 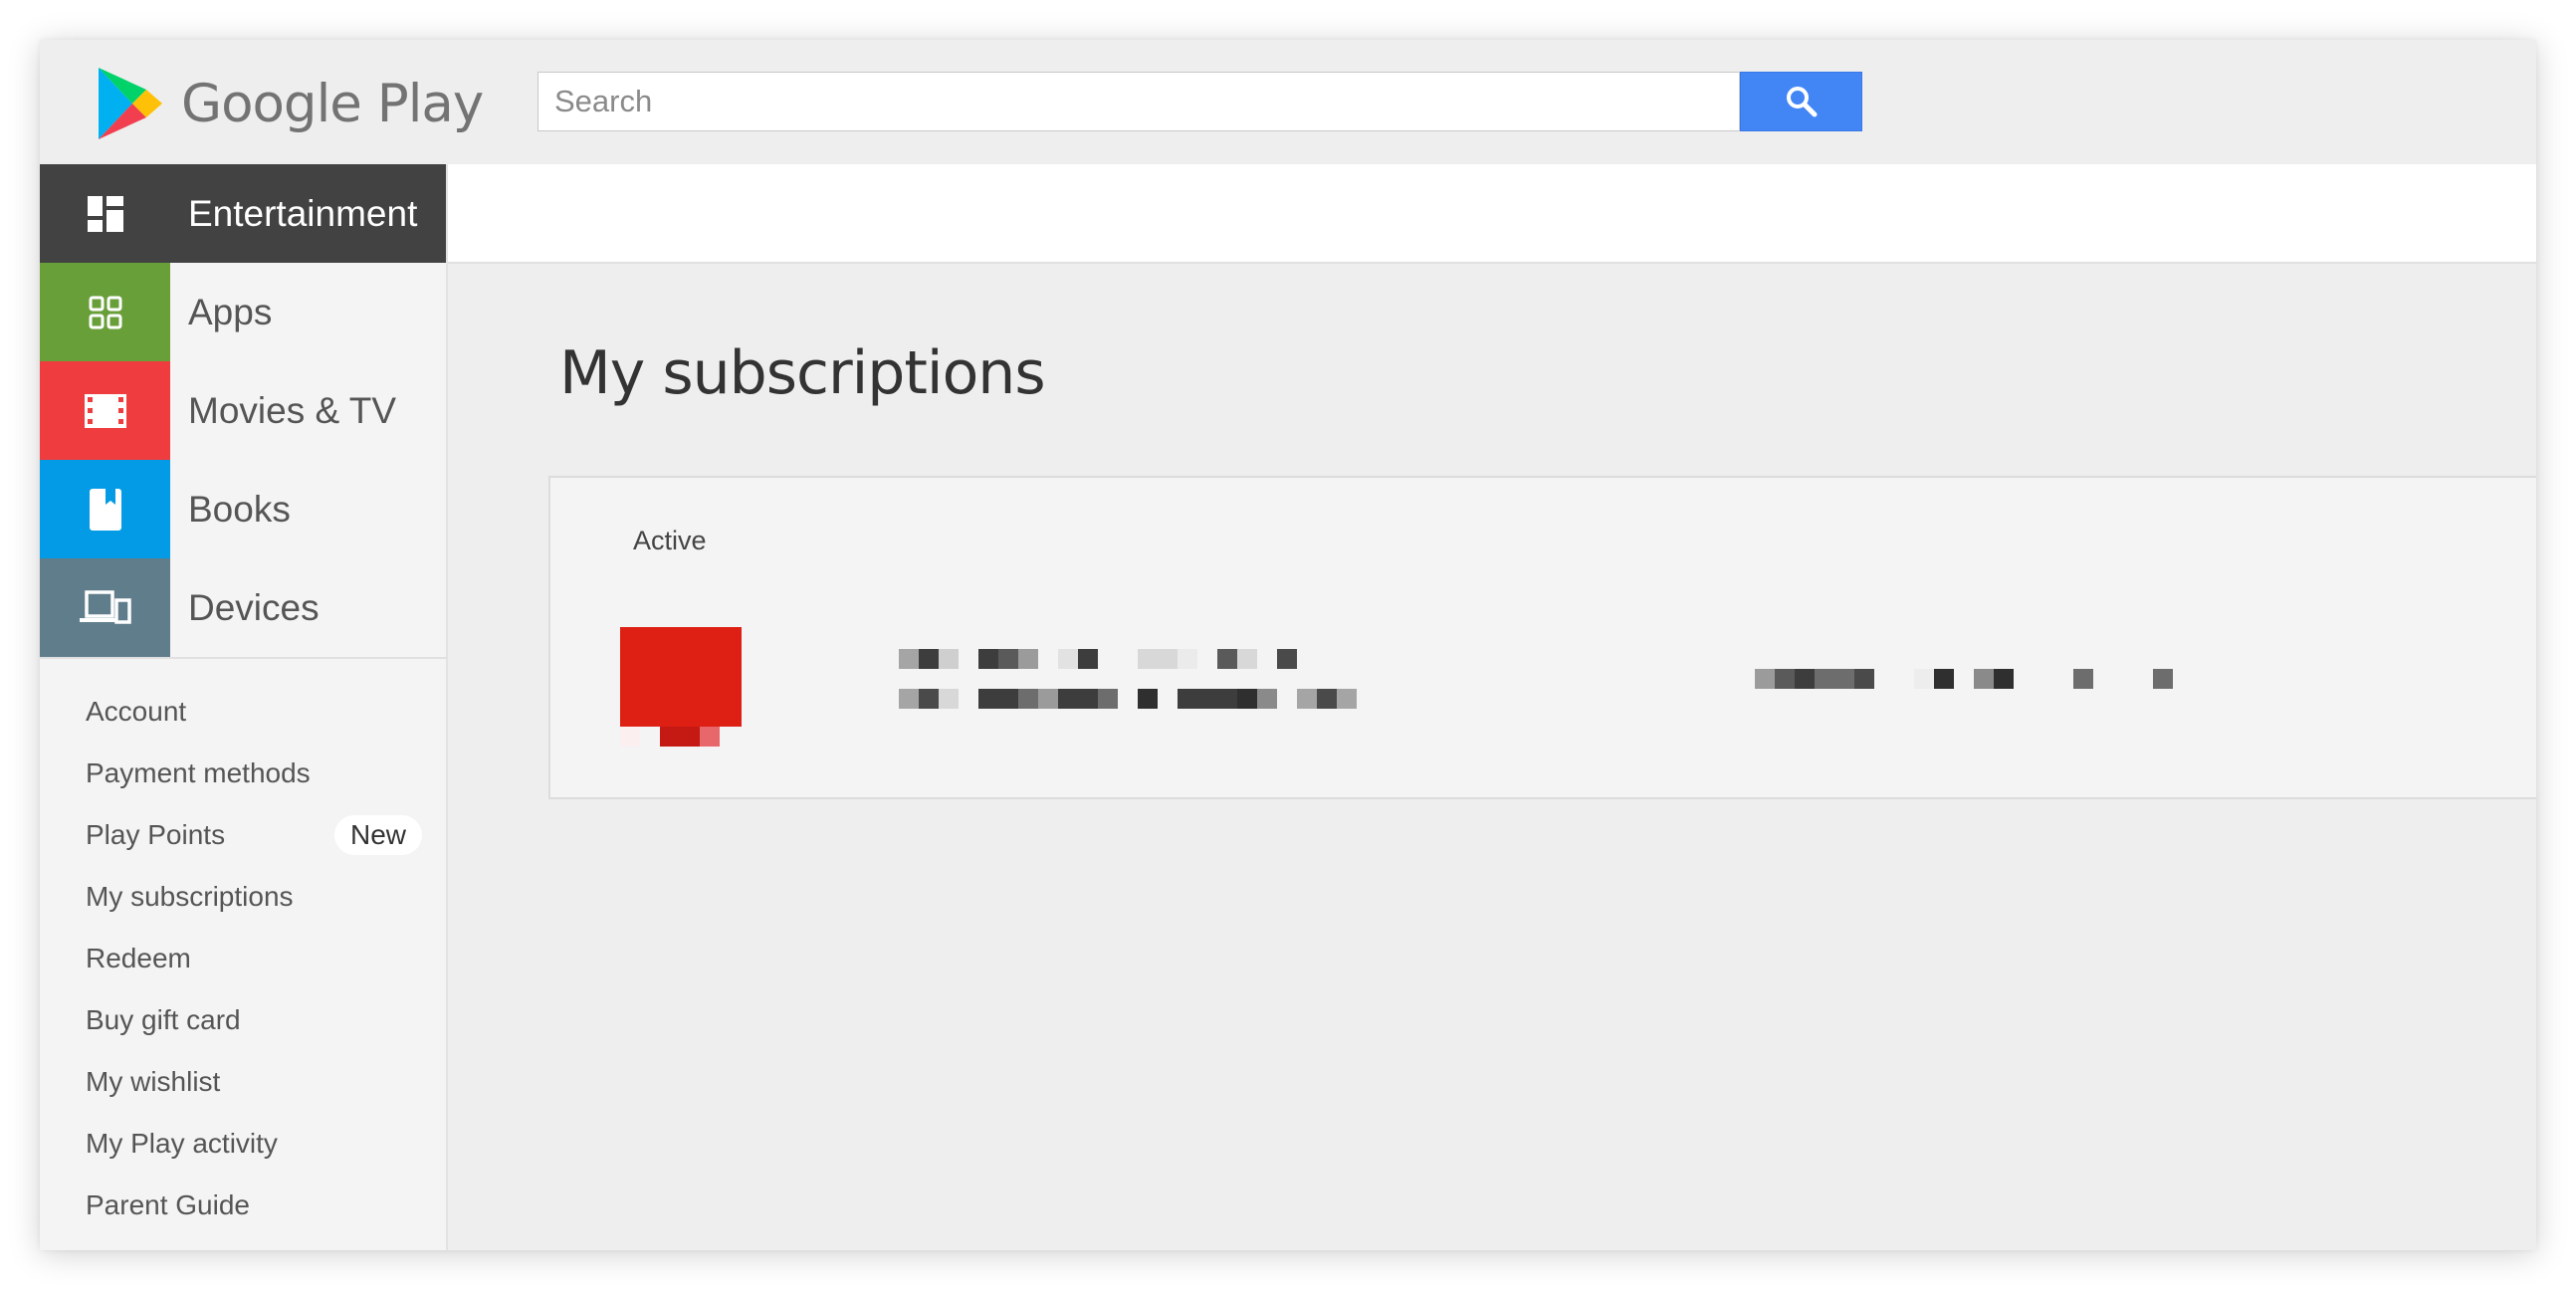 What do you see at coordinates (190, 897) in the screenshot?
I see `link-label: My subscriptions` at bounding box center [190, 897].